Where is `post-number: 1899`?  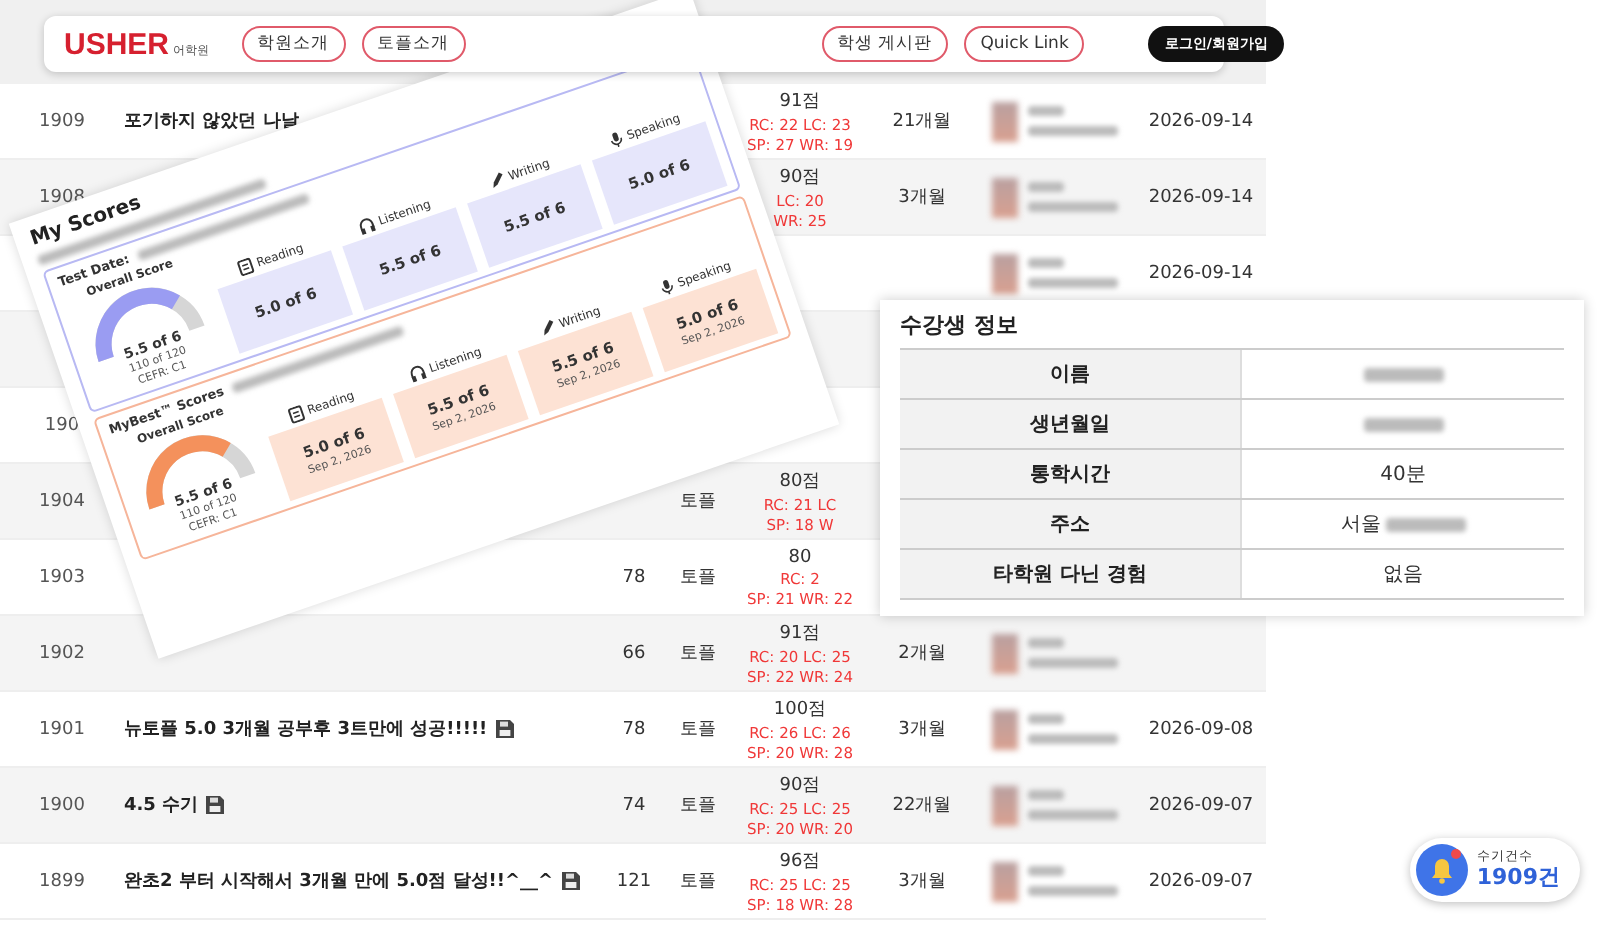 post-number: 1899 is located at coordinates (62, 881).